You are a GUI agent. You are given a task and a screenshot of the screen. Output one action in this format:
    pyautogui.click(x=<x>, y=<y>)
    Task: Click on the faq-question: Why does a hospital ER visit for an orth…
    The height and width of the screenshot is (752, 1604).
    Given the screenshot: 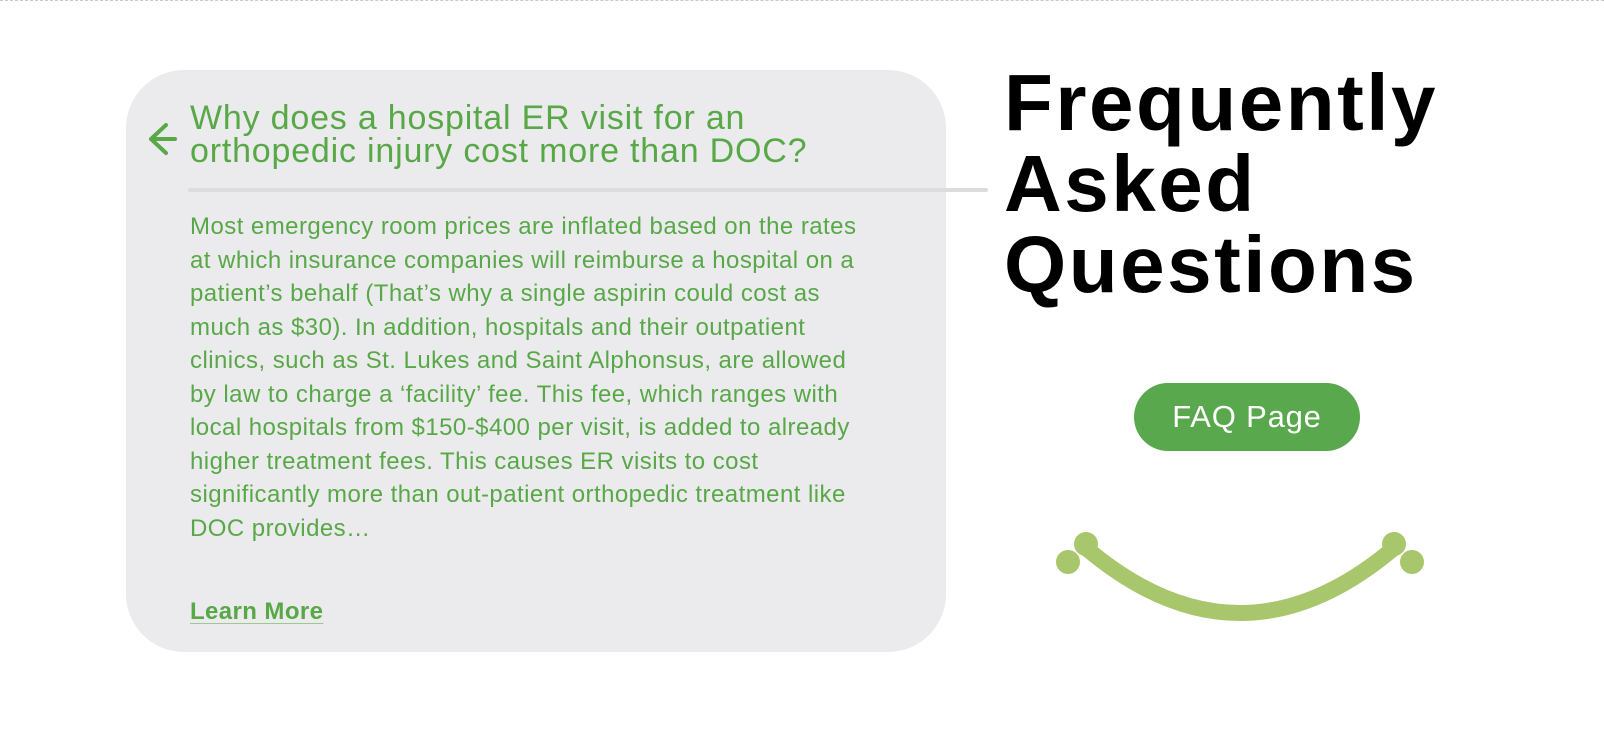 What is the action you would take?
    pyautogui.click(x=499, y=134)
    